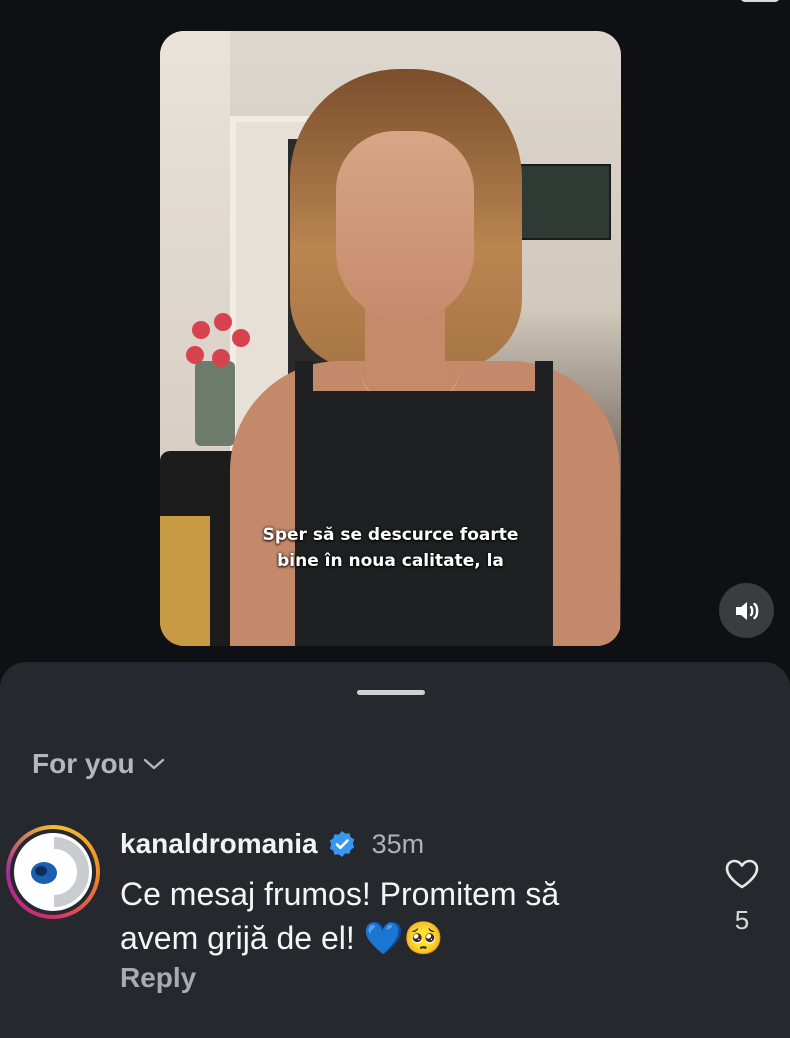  What do you see at coordinates (390, 535) in the screenshot?
I see `subtitle-line-1: Sper să se descurce foarte` at bounding box center [390, 535].